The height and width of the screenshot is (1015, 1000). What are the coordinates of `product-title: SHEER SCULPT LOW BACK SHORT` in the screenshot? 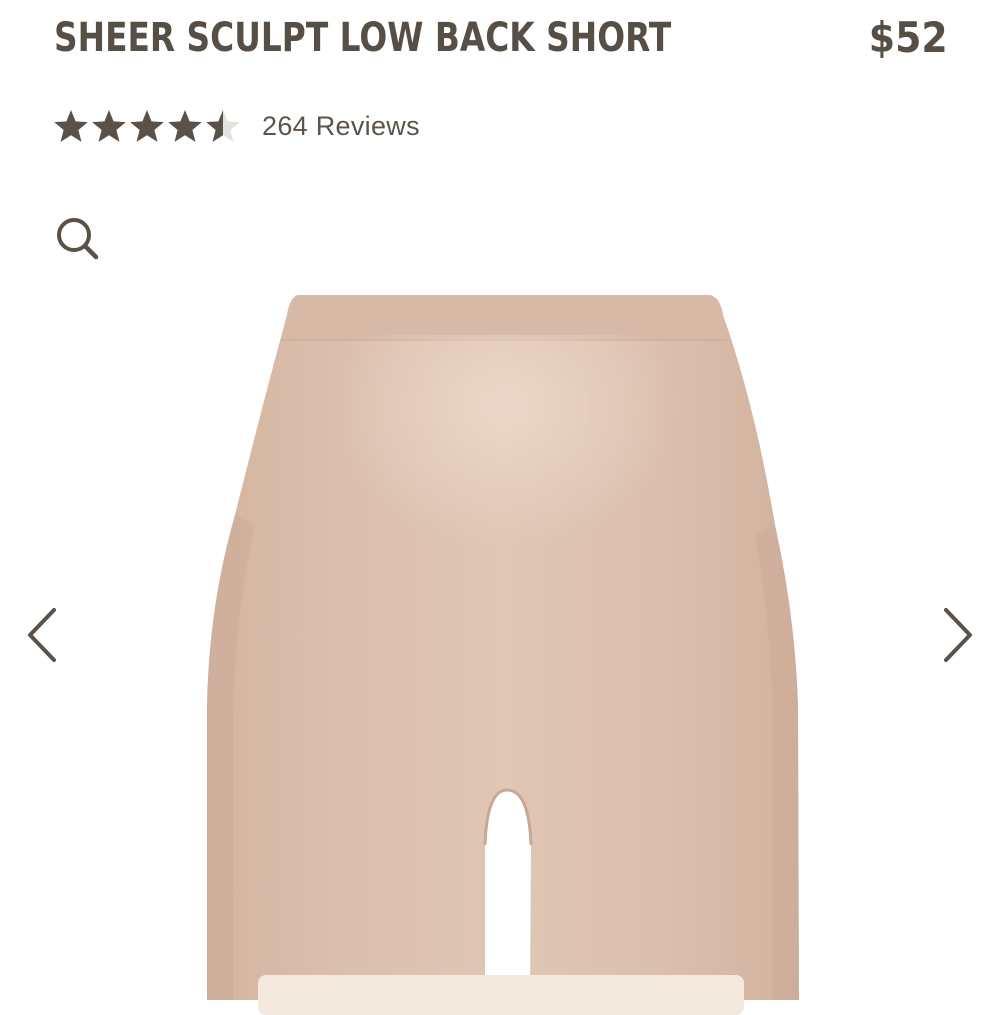 It's located at (363, 38).